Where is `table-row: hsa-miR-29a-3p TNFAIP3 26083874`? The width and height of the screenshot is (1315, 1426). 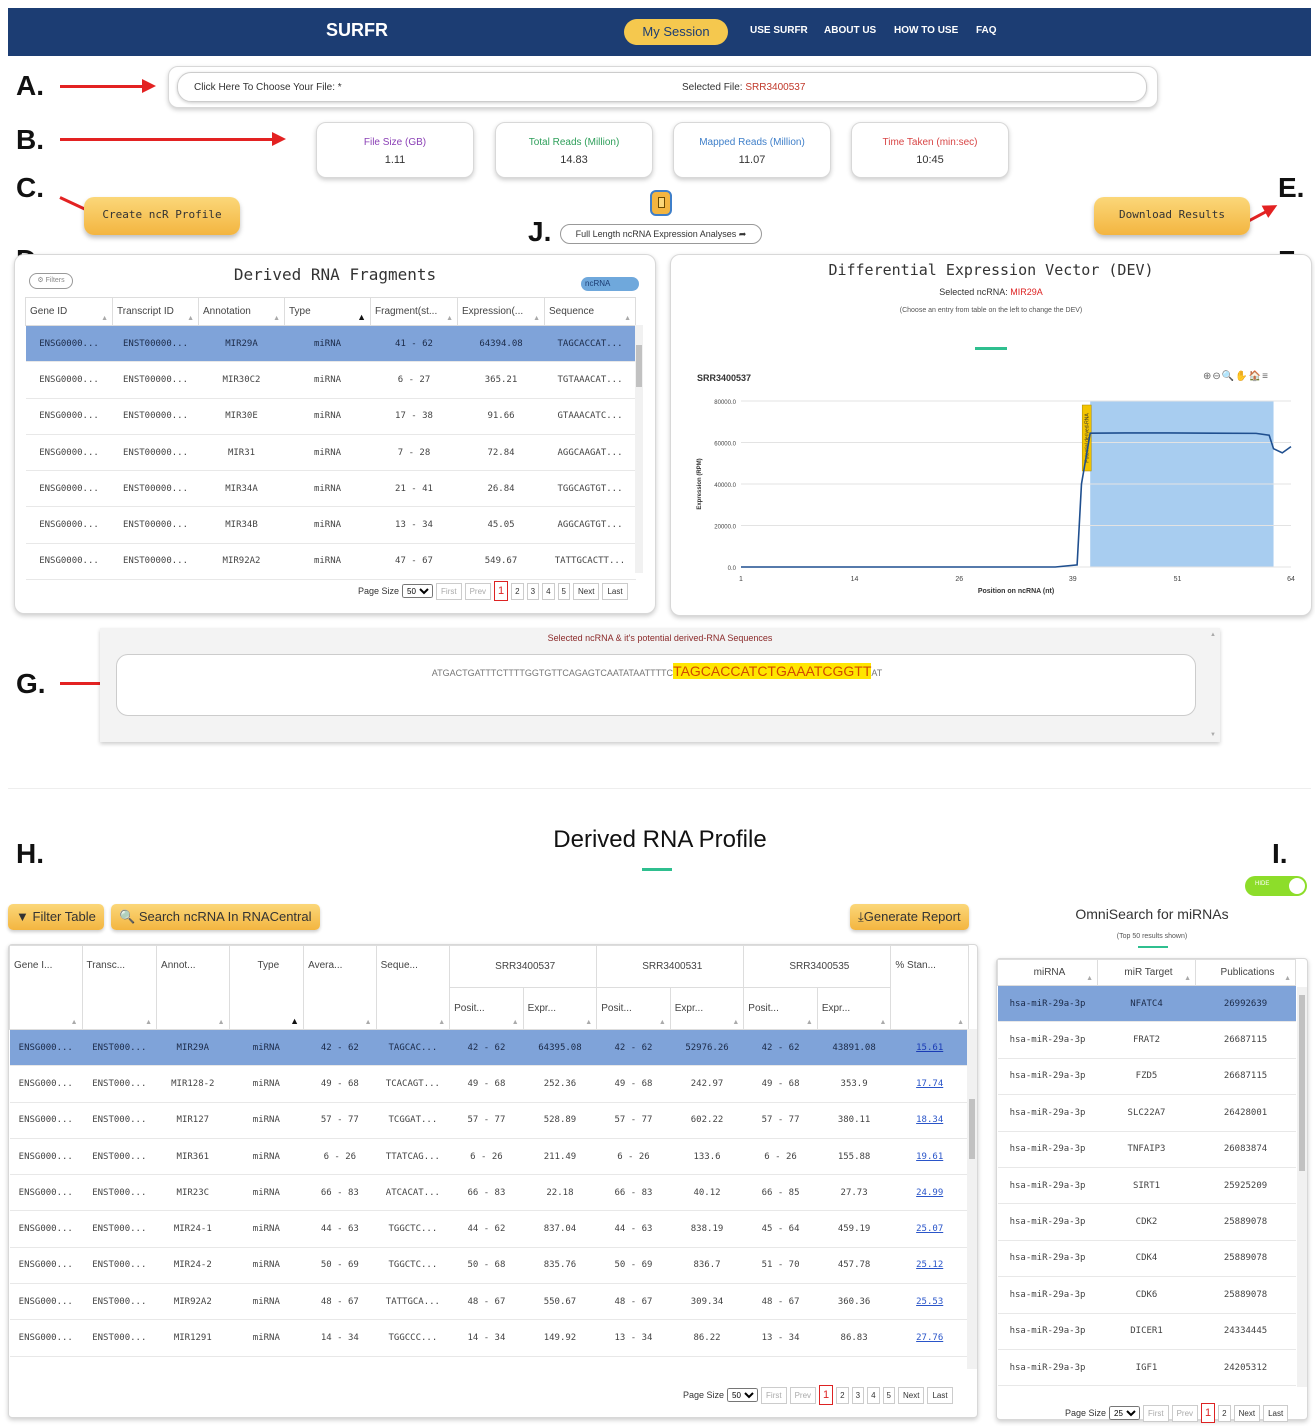 table-row: hsa-miR-29a-3p TNFAIP3 26083874 is located at coordinates (1146, 1149).